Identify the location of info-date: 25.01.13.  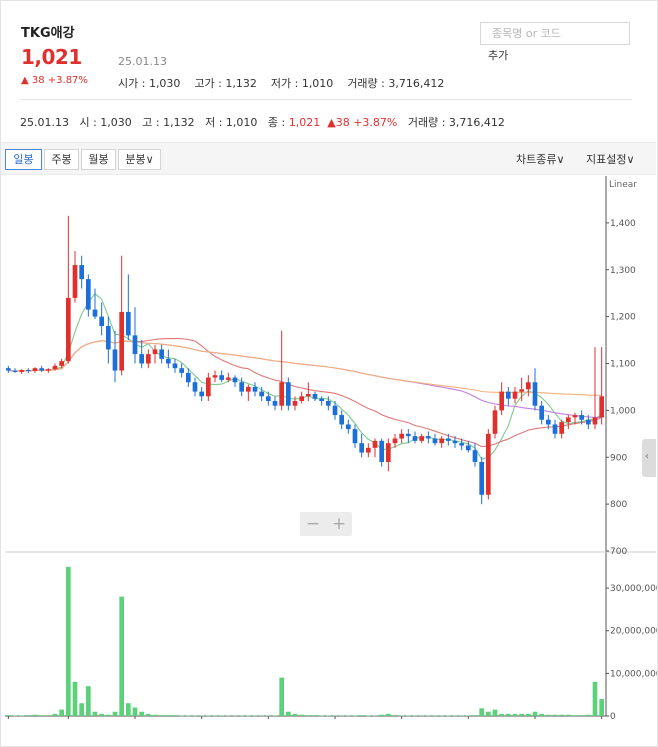
(44, 122).